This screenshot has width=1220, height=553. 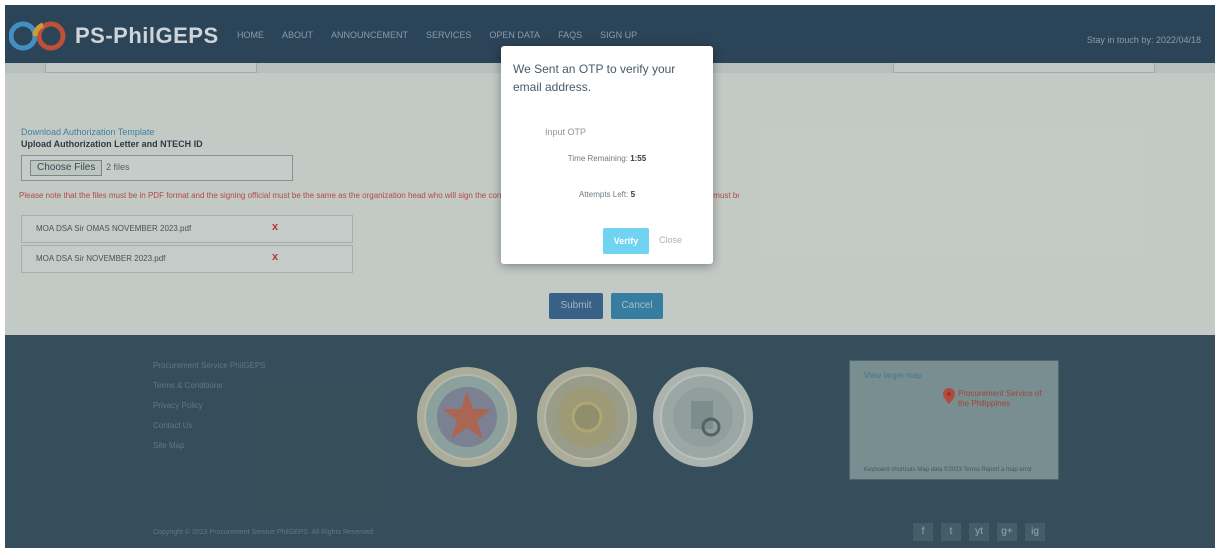 What do you see at coordinates (603, 194) in the screenshot?
I see `attempt-label: Attempts Left:` at bounding box center [603, 194].